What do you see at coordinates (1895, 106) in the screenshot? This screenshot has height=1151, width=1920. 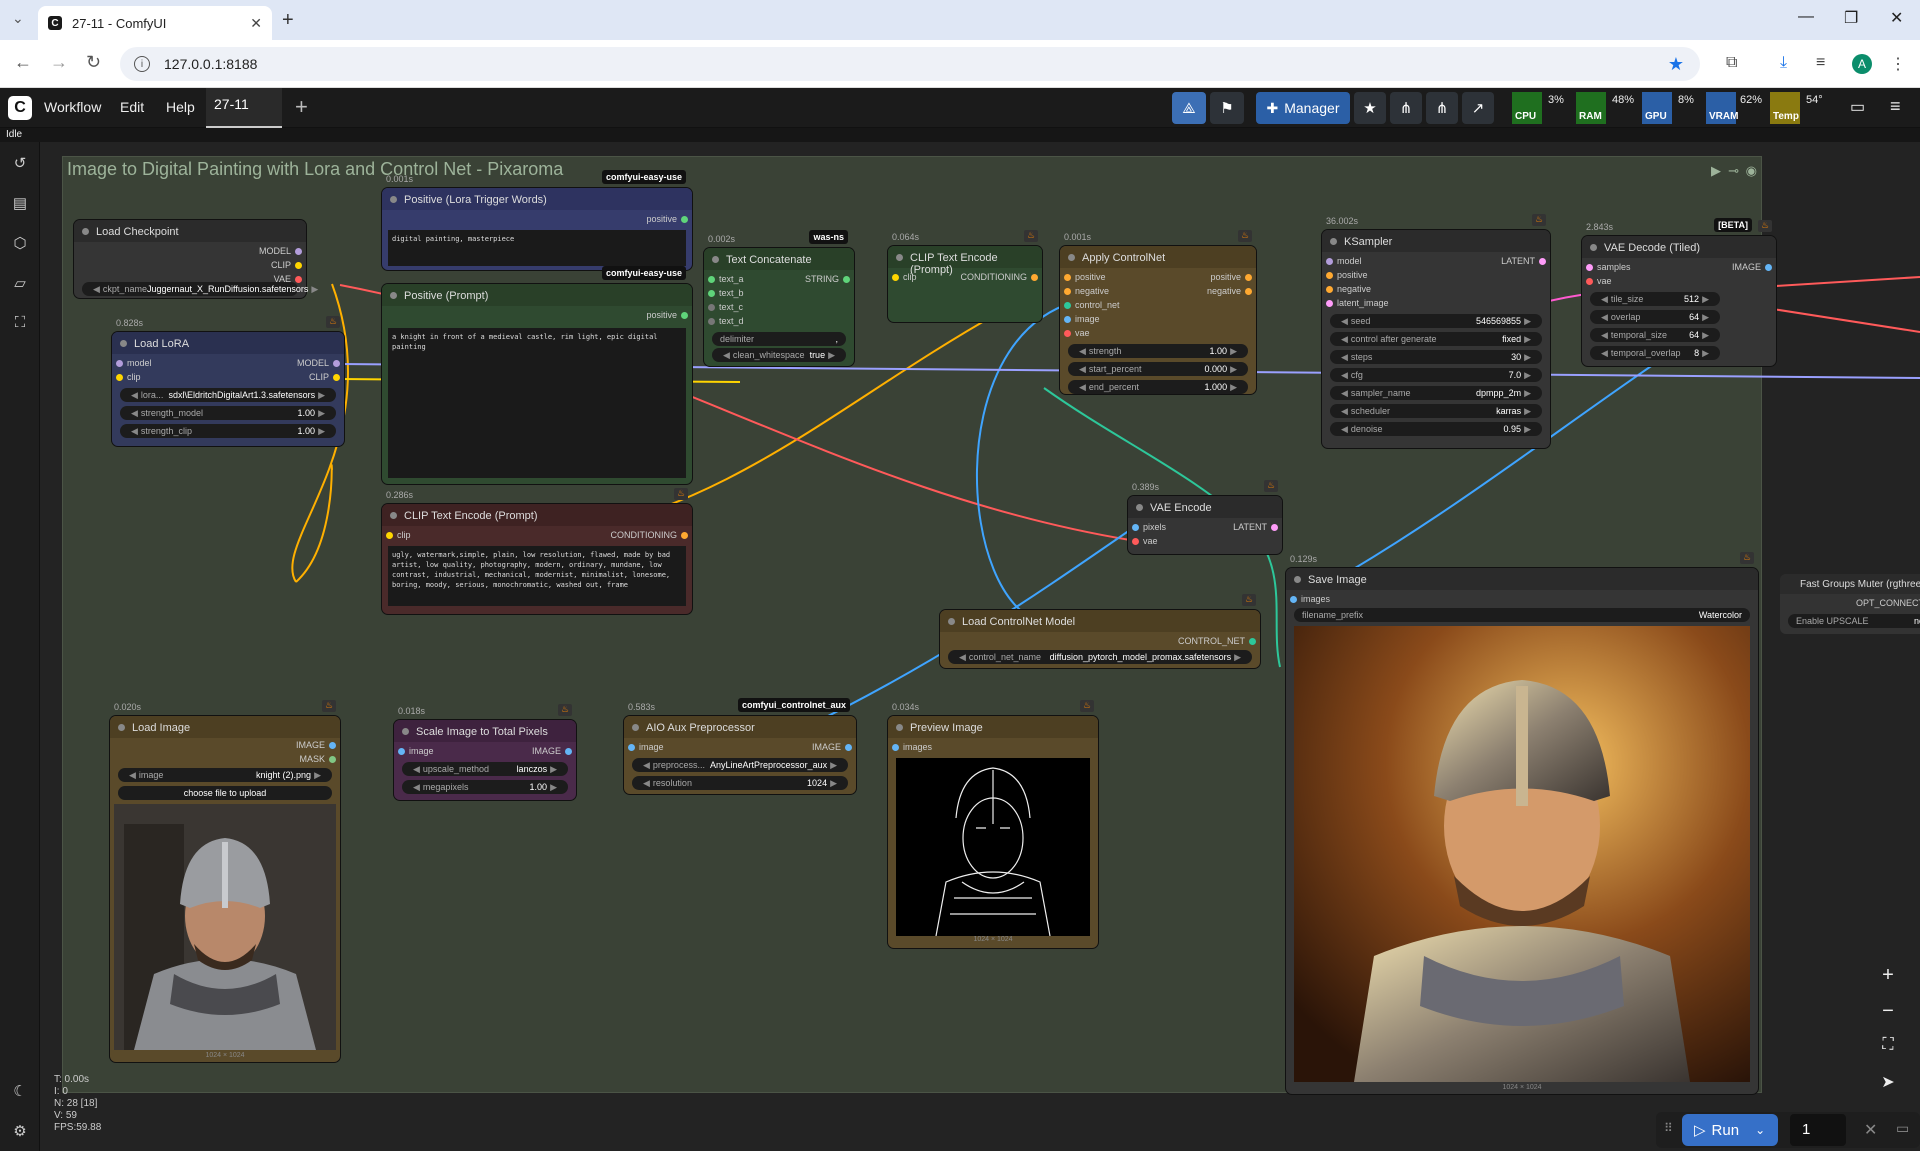 I see `hamburger-menu-icon: ≡` at bounding box center [1895, 106].